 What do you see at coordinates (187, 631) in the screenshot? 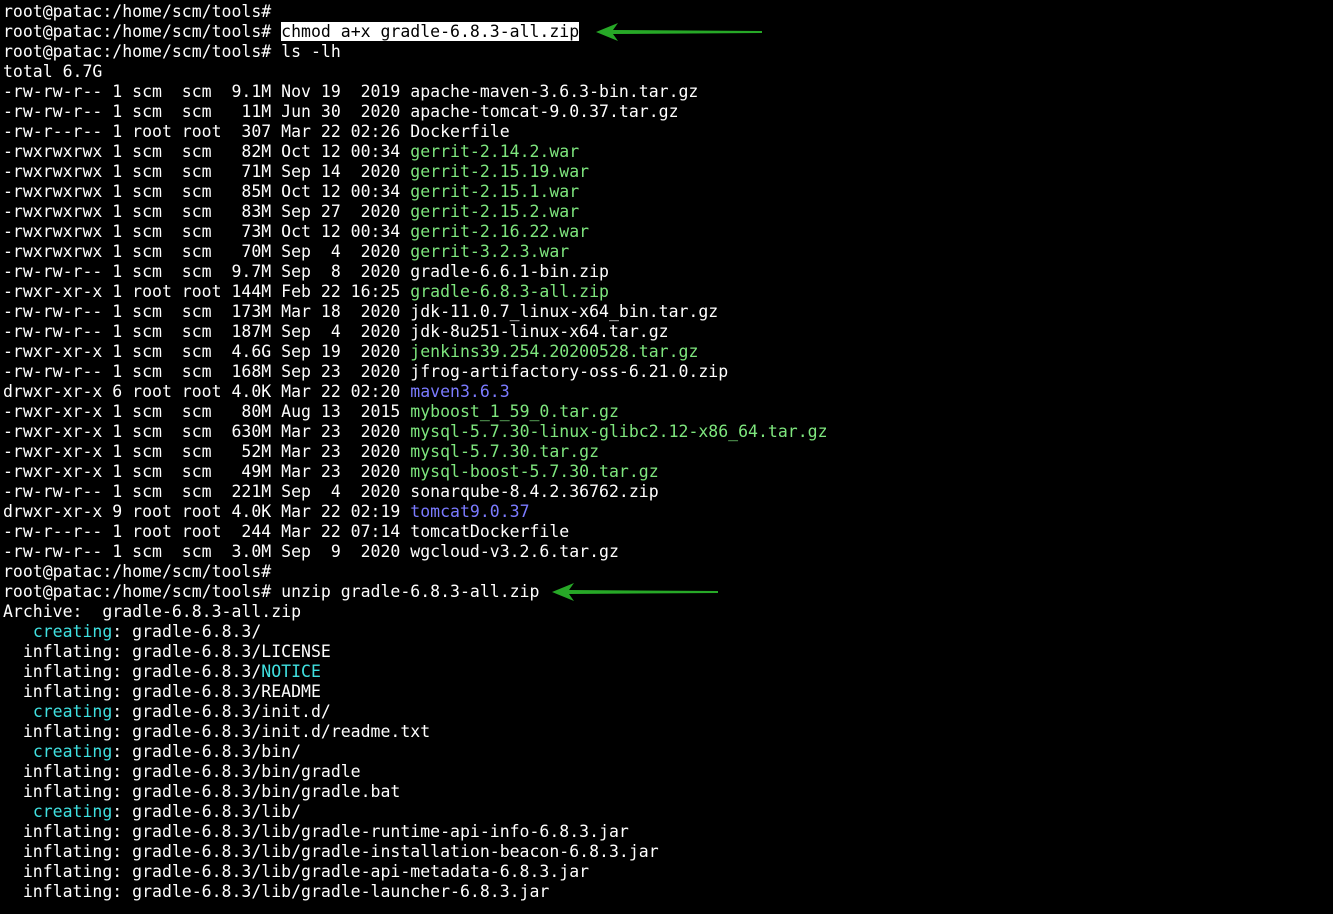
I see `terminal-text: : gradle-6.8.3/` at bounding box center [187, 631].